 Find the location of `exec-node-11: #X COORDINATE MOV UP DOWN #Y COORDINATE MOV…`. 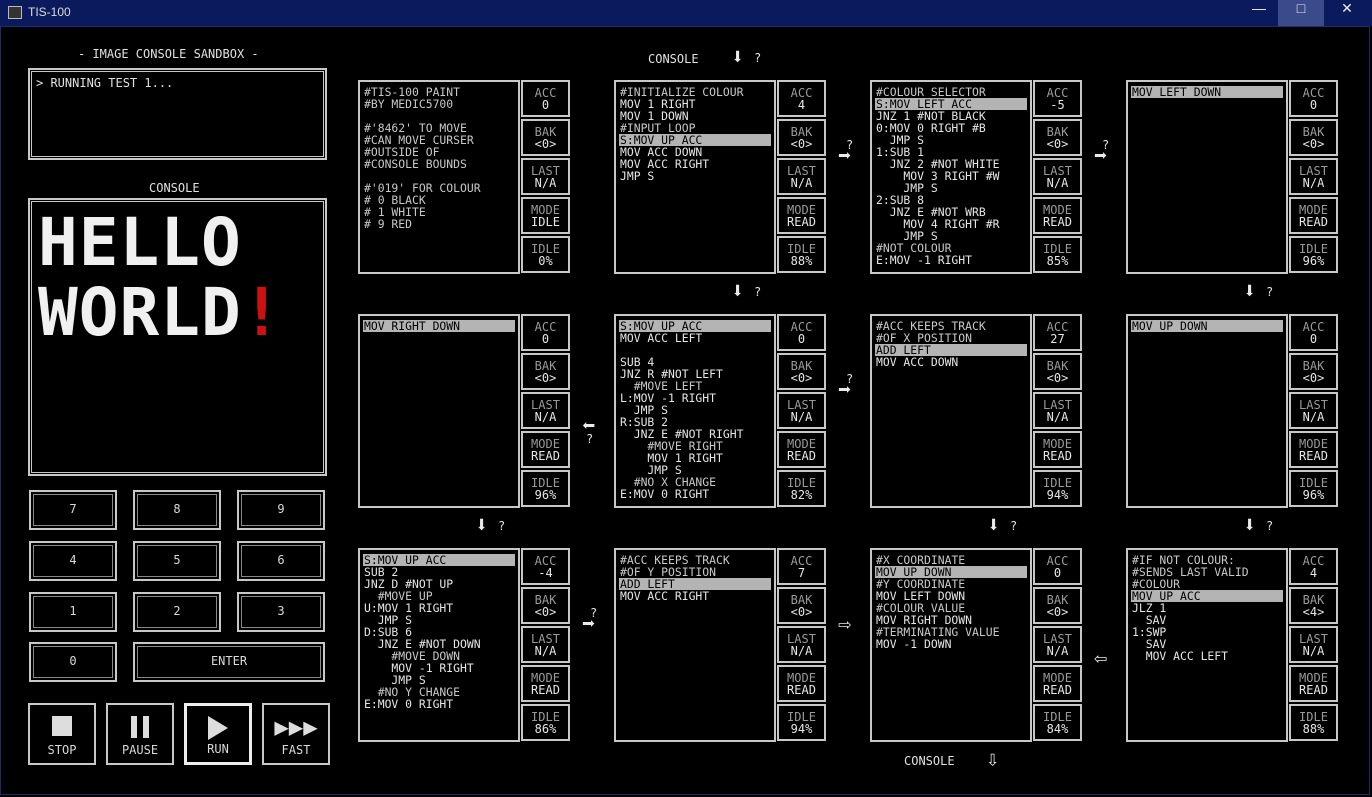

exec-node-11: #X COORDINATE MOV UP DOWN #Y COORDINATE MOV… is located at coordinates (976, 645).